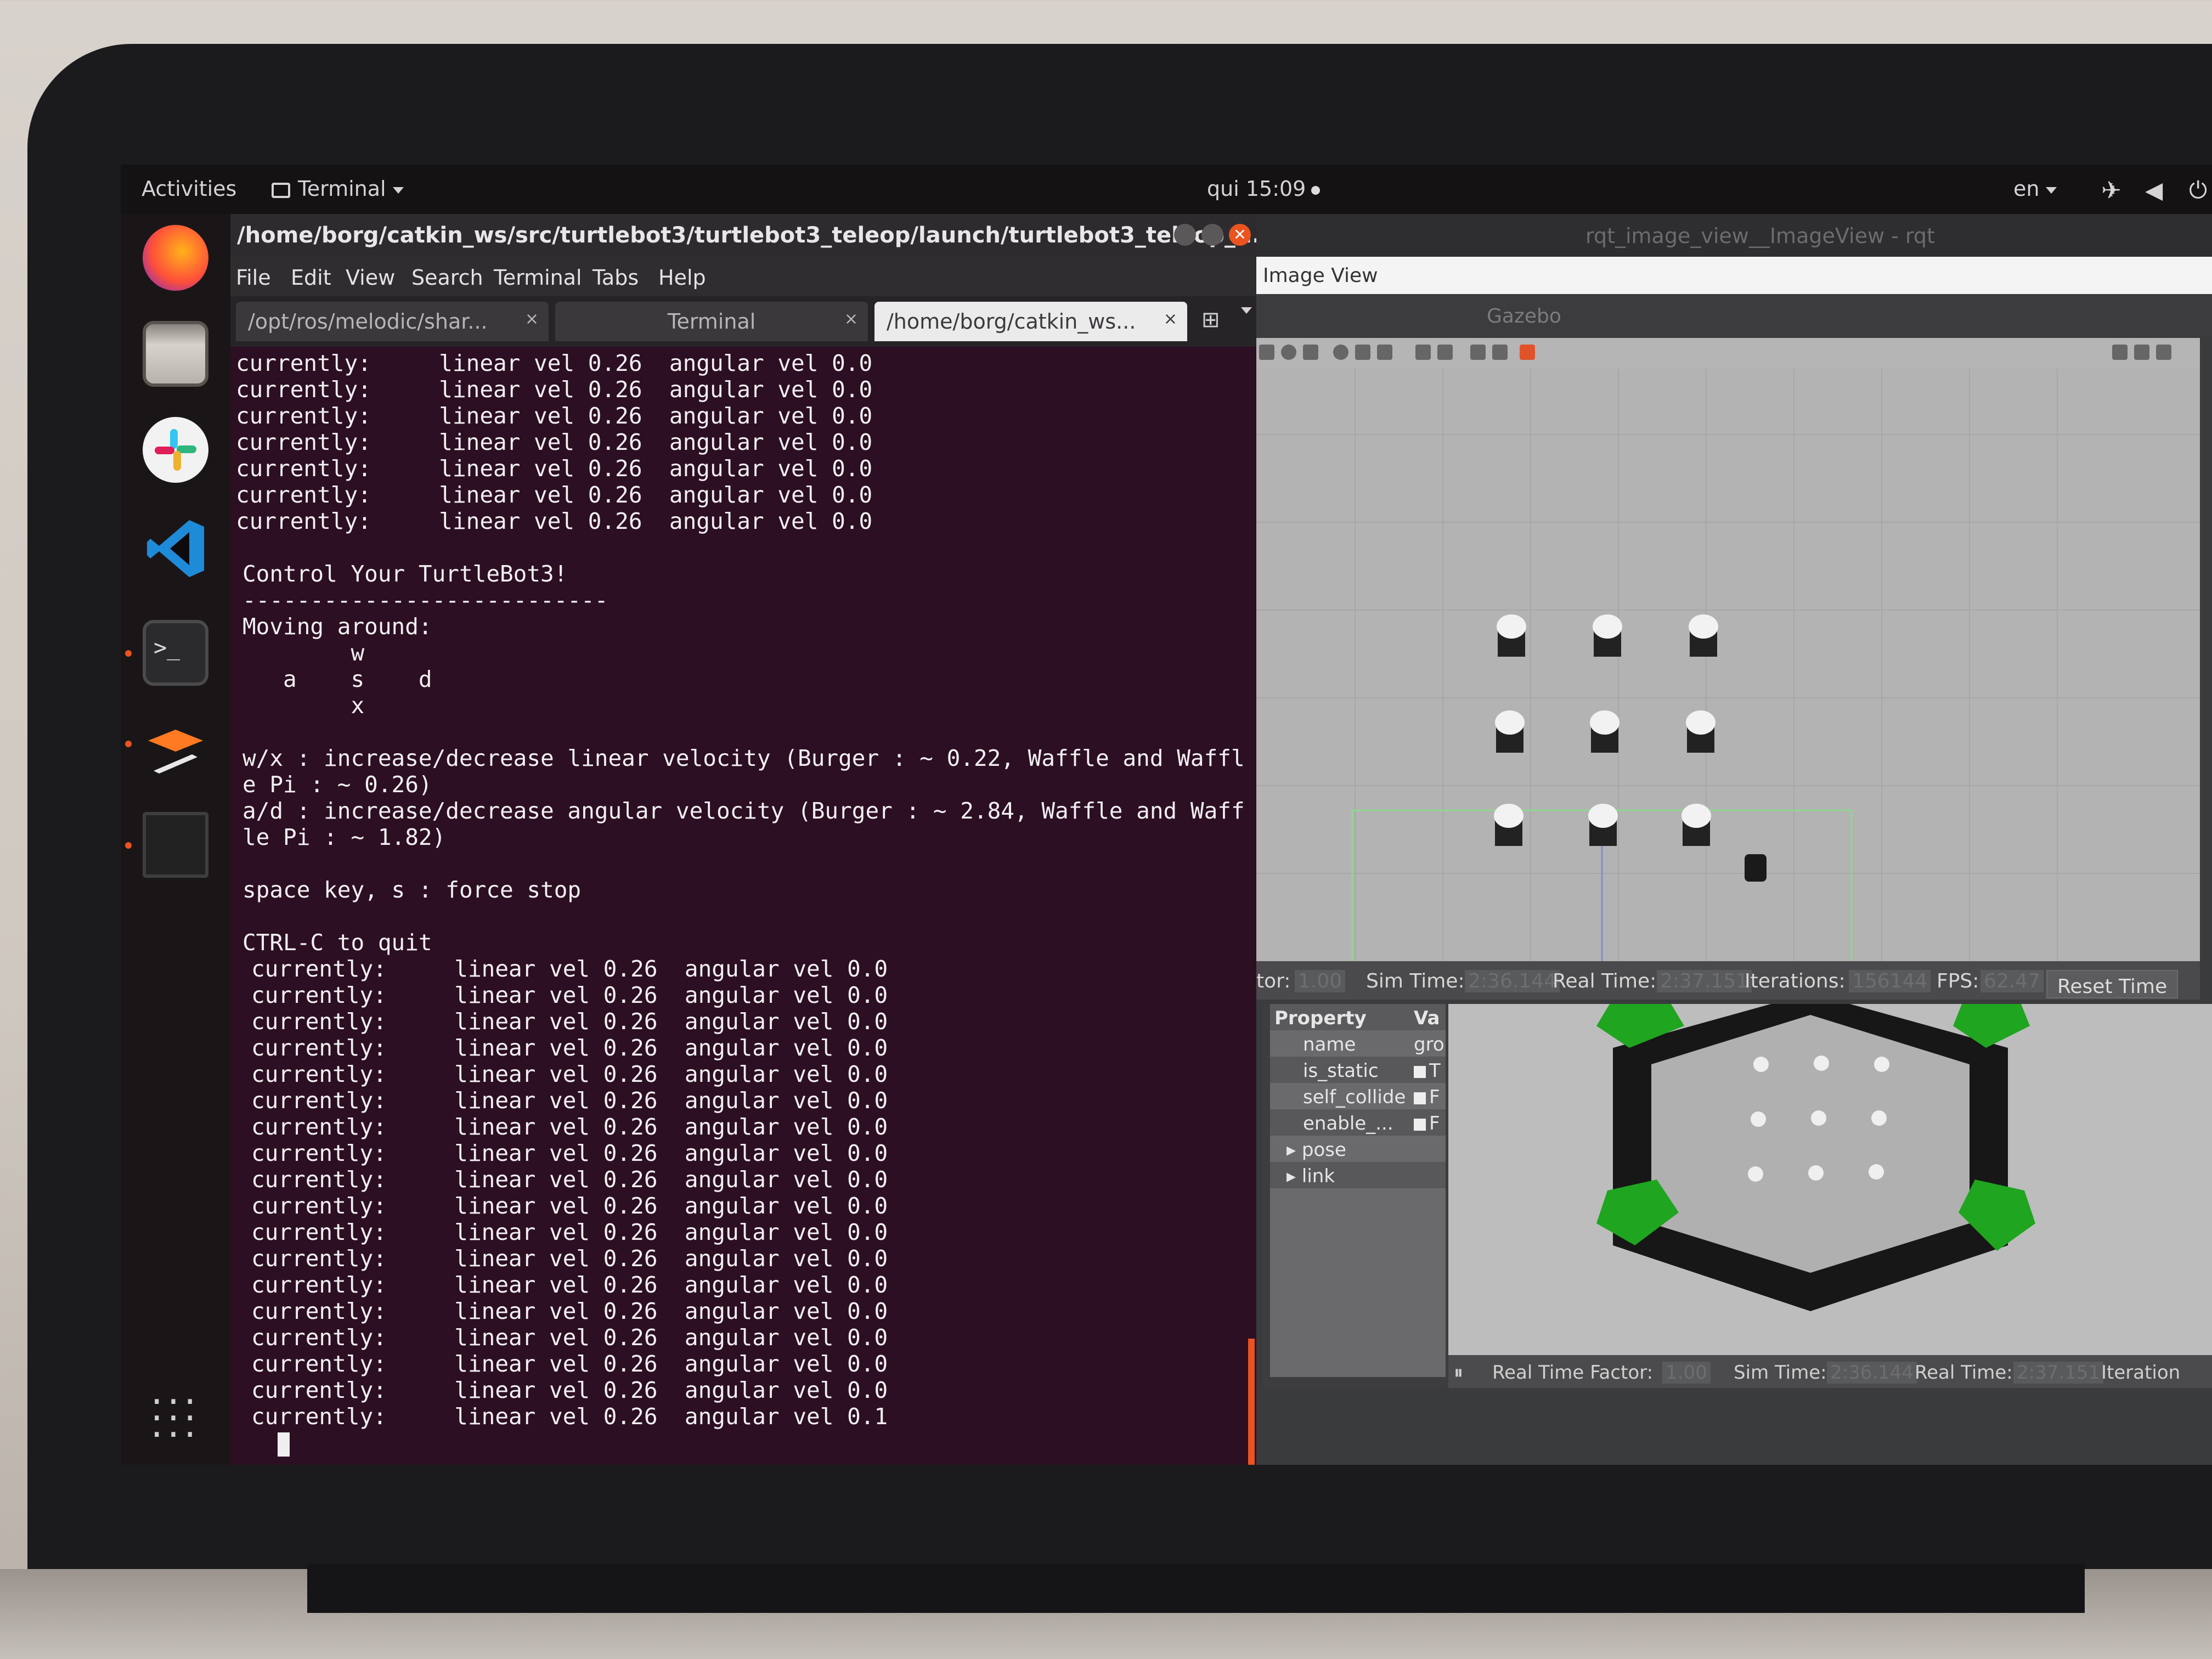 Image resolution: width=2212 pixels, height=1659 pixels. Describe the element at coordinates (1500, 352) in the screenshot. I see `snap-icon` at that location.